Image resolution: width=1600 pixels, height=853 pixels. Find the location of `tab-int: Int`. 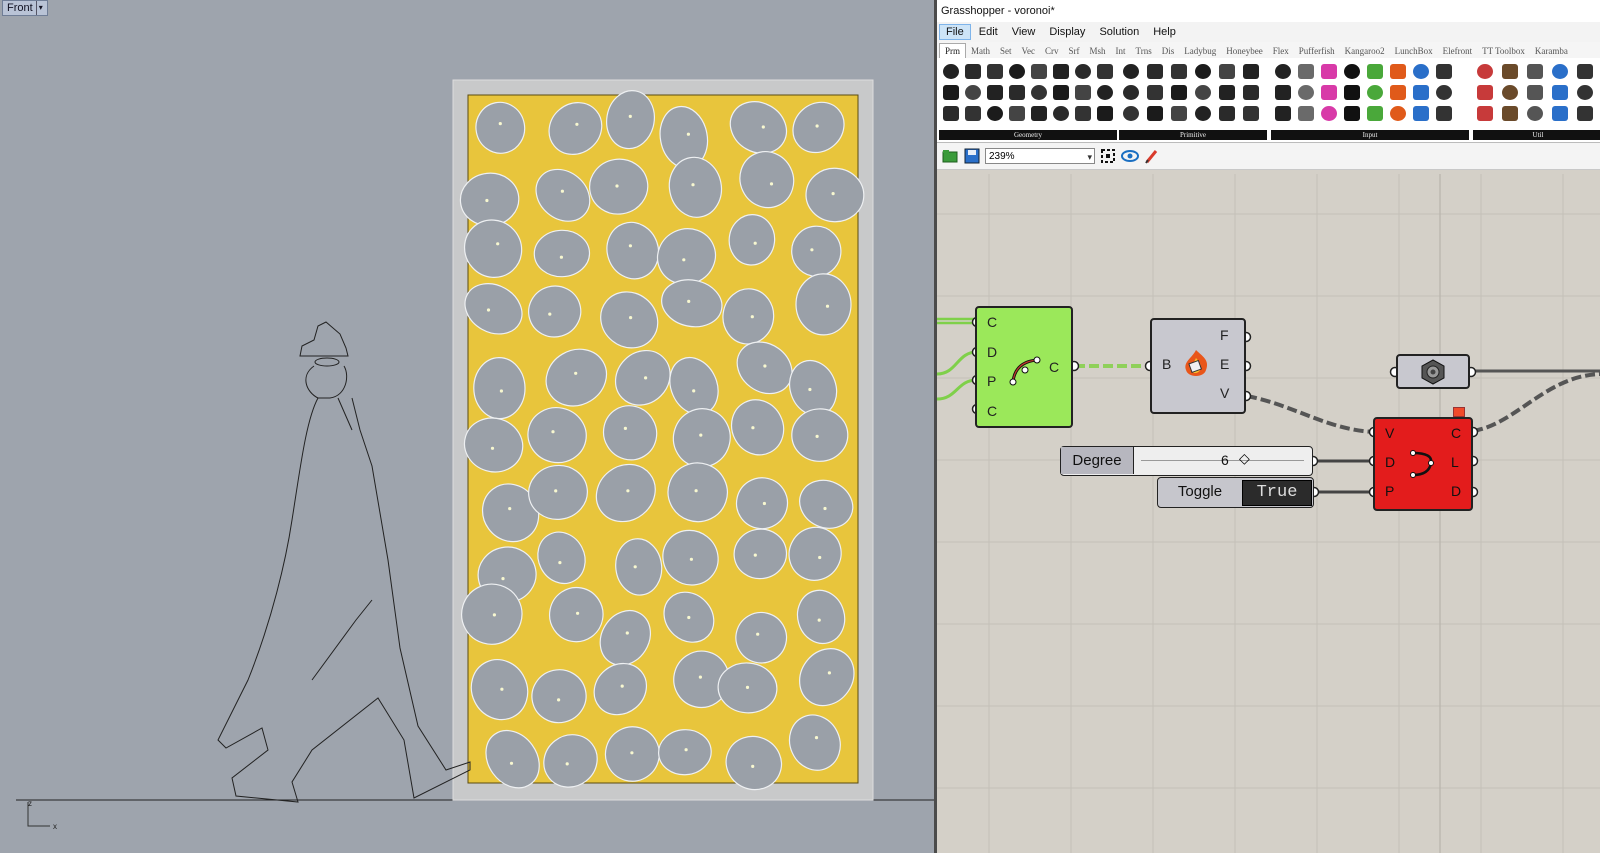

tab-int: Int is located at coordinates (1121, 51).